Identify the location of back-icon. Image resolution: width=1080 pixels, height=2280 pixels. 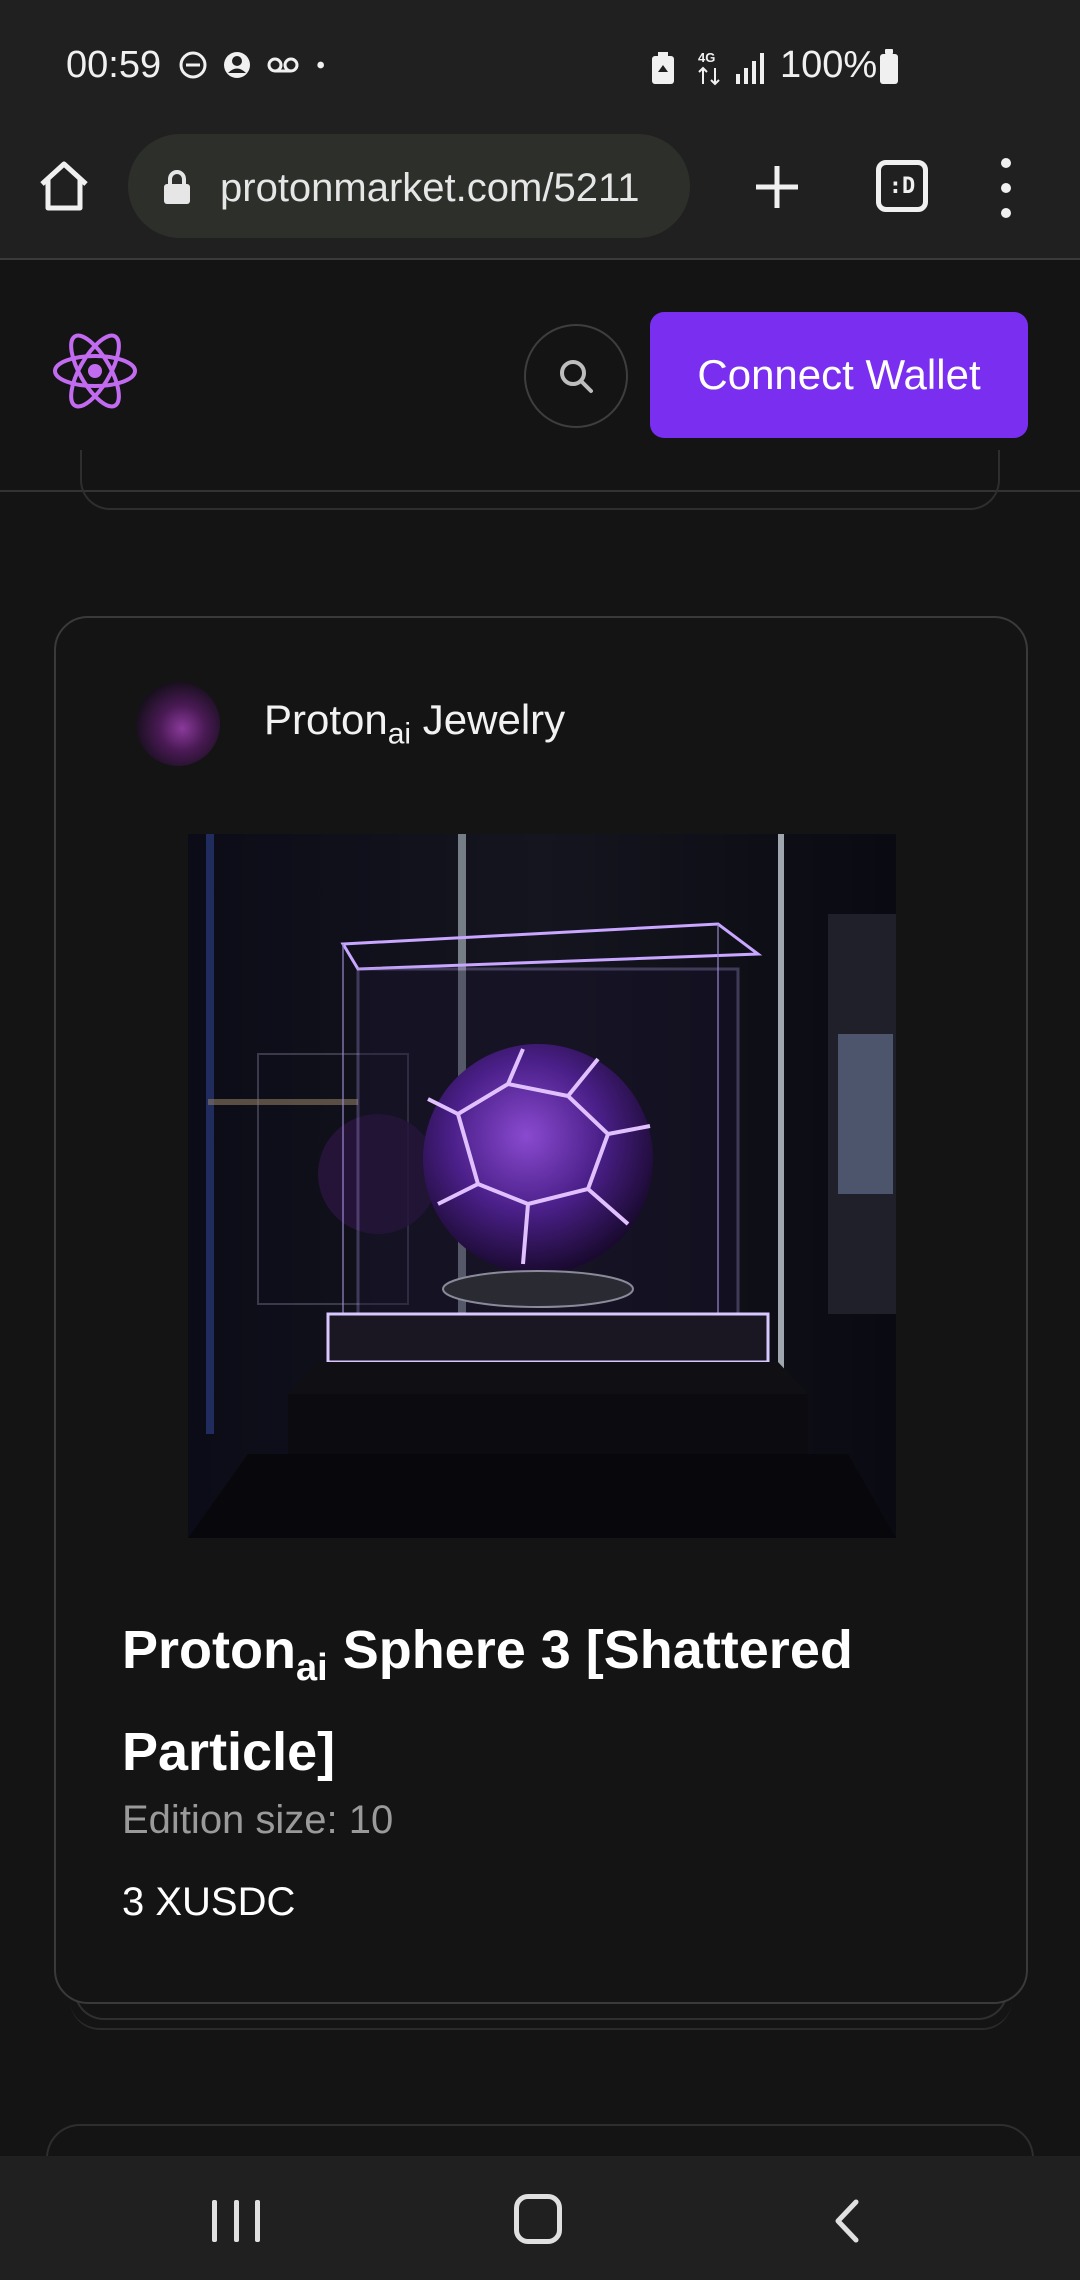
(849, 2221).